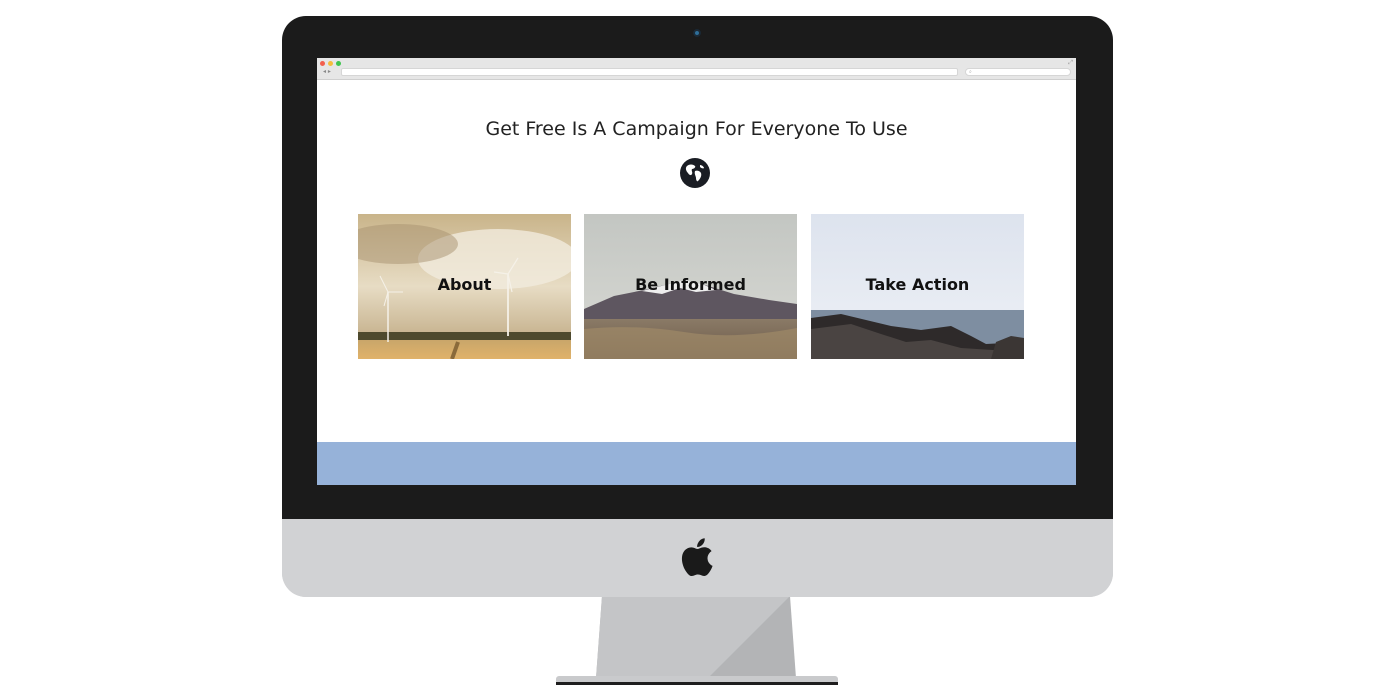 The image size is (1400, 700). I want to click on address-bar, so click(649, 72).